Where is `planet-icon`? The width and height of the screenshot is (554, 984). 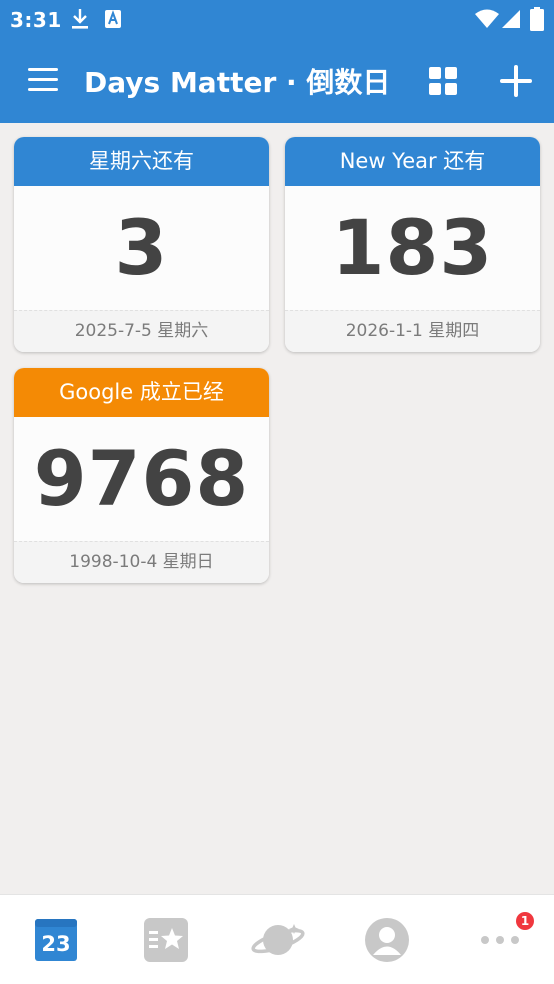 planet-icon is located at coordinates (278, 939).